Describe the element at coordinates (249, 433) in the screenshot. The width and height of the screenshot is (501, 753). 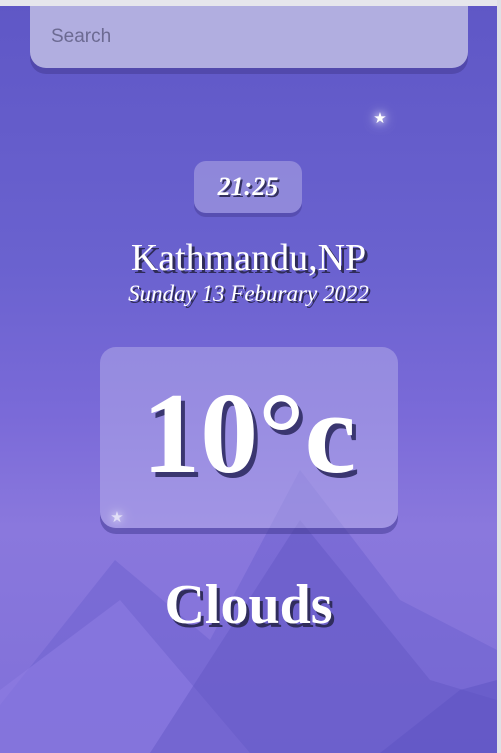
I see `temperature-value: 10°c` at that location.